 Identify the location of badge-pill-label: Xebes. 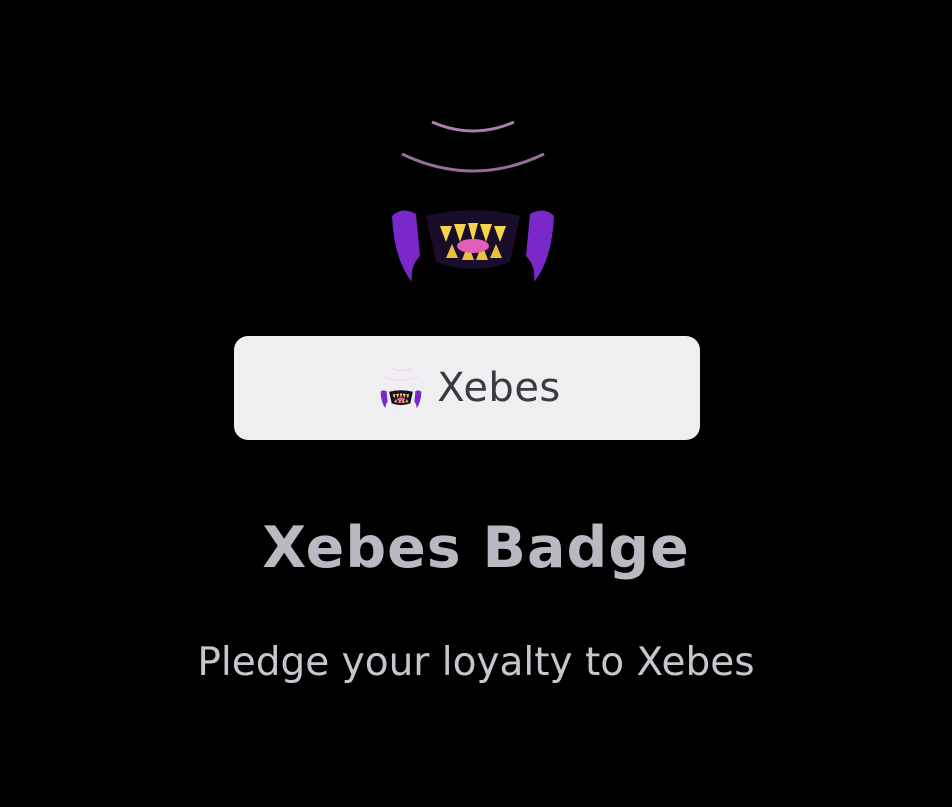
(499, 388).